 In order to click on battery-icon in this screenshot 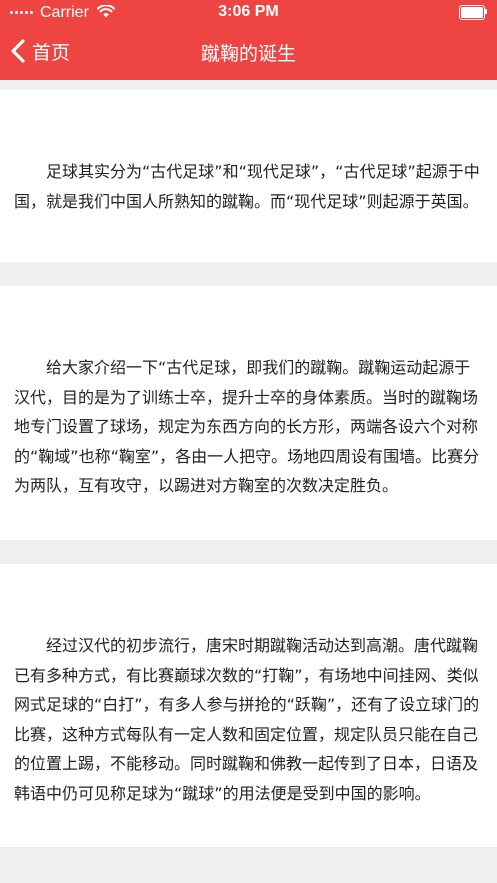, I will do `click(473, 12)`.